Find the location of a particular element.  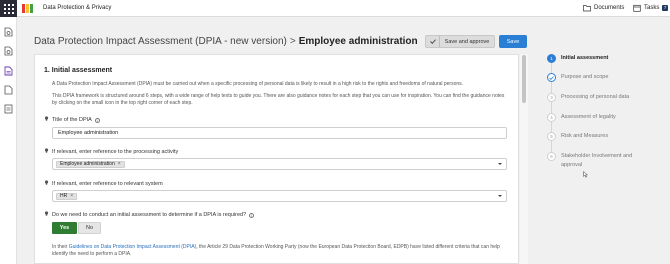

file-nav-icon is located at coordinates (8, 90).